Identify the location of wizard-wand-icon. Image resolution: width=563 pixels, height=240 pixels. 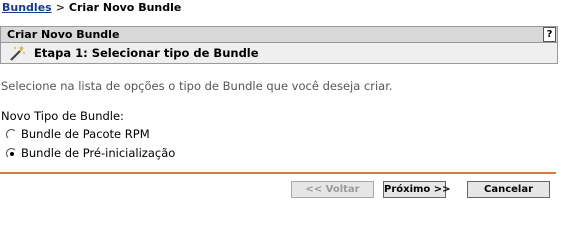
(17, 53).